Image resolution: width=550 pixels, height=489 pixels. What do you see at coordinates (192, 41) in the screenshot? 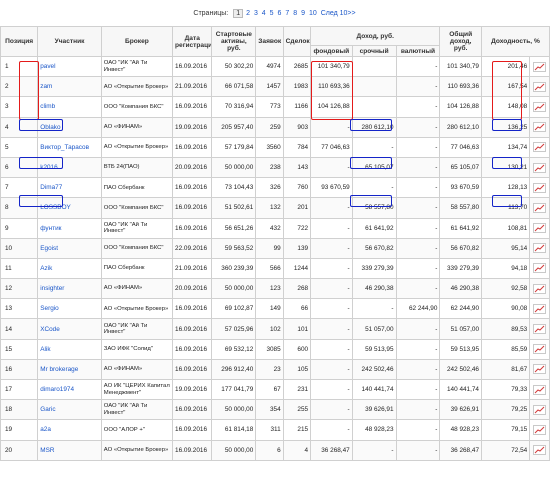
I see `col-reg-date: Дата регистрации` at bounding box center [192, 41].